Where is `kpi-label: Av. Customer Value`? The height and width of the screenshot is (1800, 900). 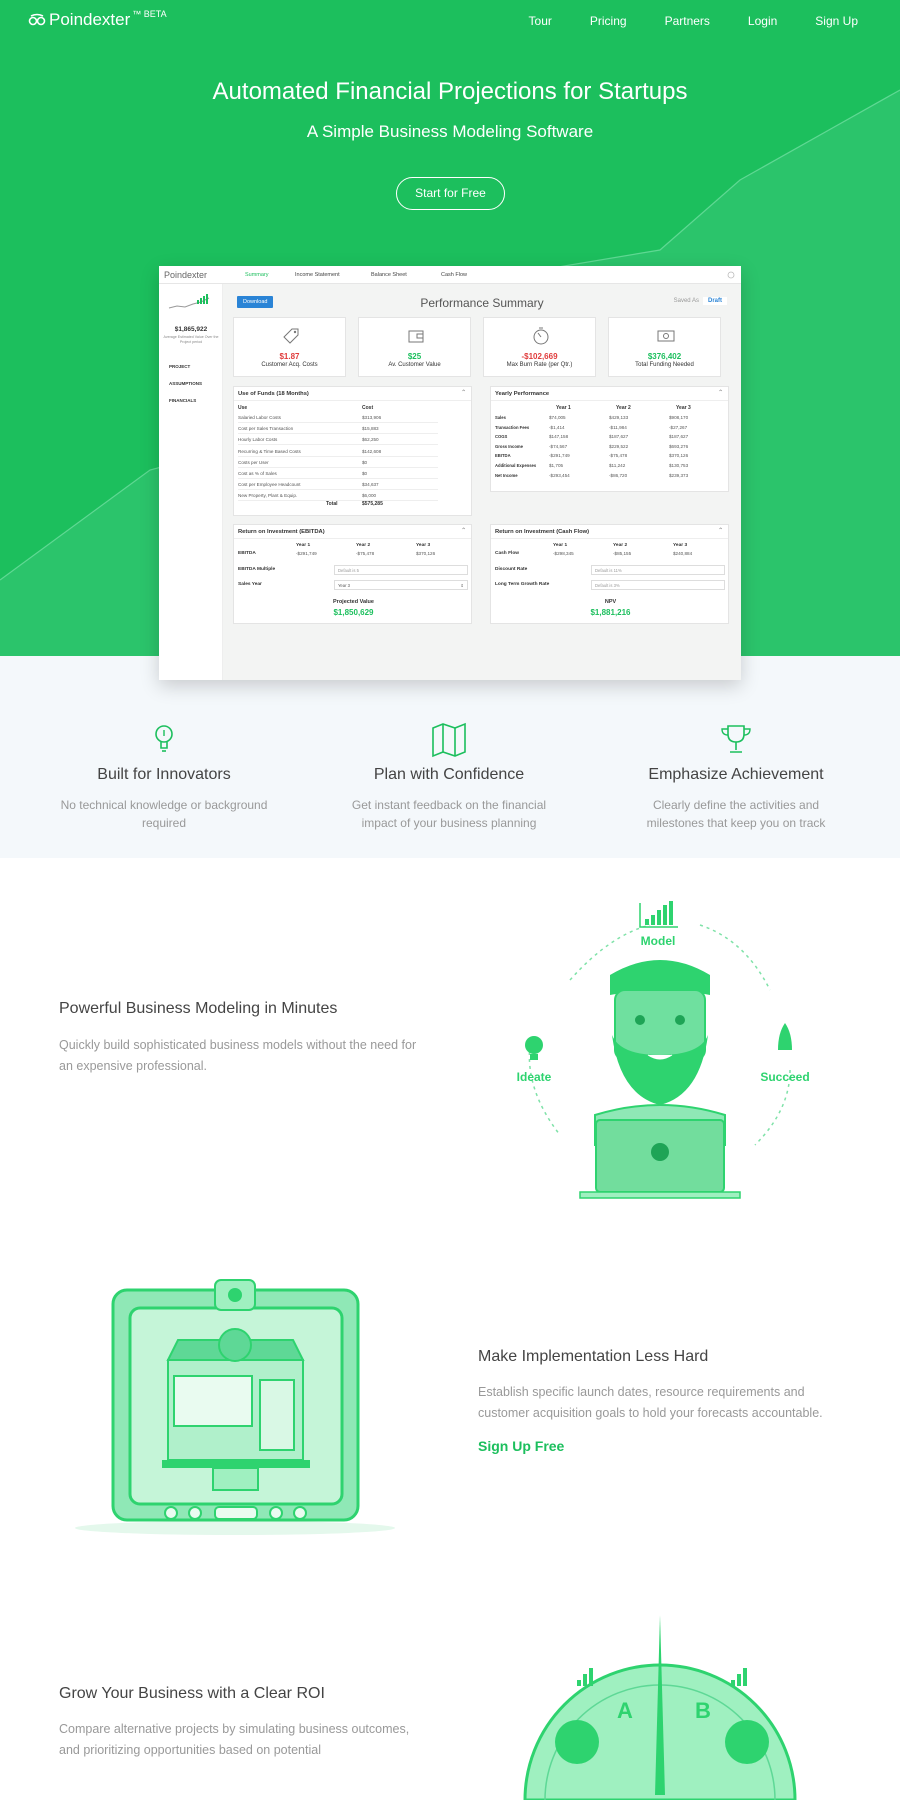
kpi-label: Av. Customer Value is located at coordinates (414, 365).